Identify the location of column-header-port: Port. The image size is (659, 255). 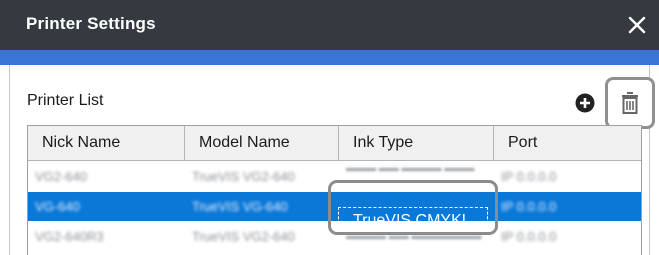
(567, 143).